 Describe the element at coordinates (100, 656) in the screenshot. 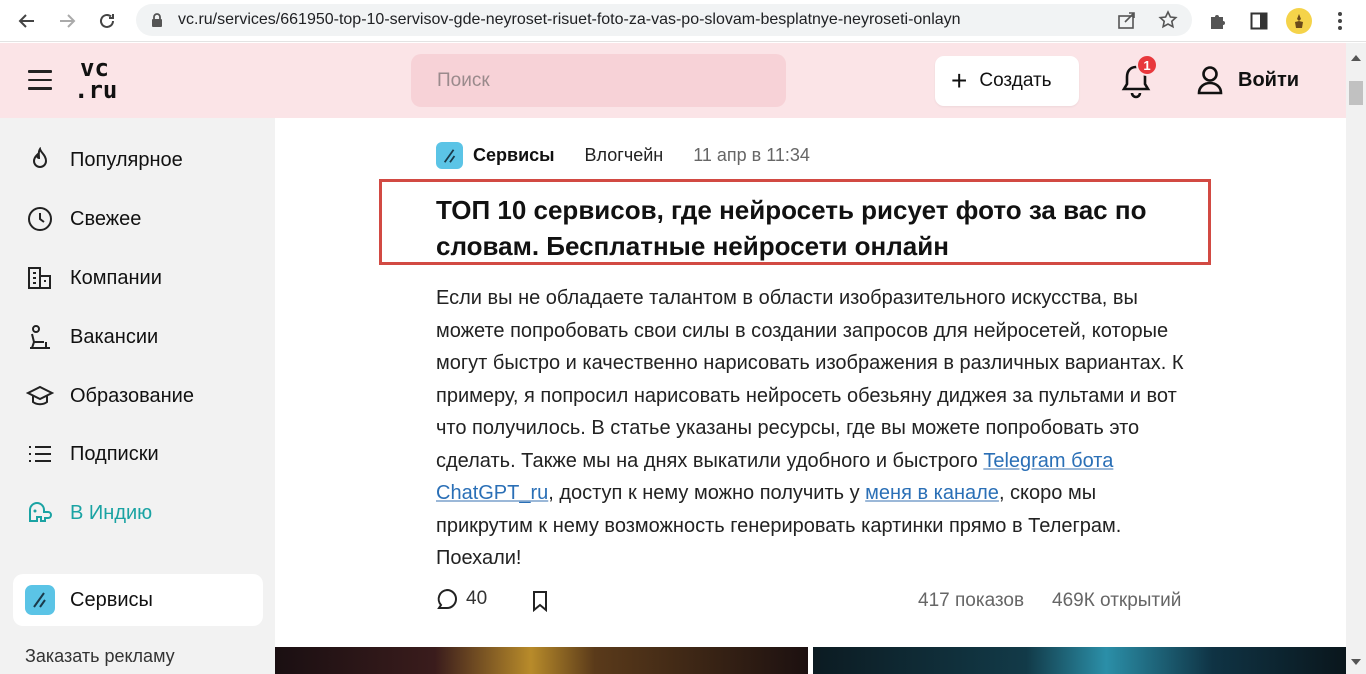

I see `ads-link: Заказать рекламу` at that location.